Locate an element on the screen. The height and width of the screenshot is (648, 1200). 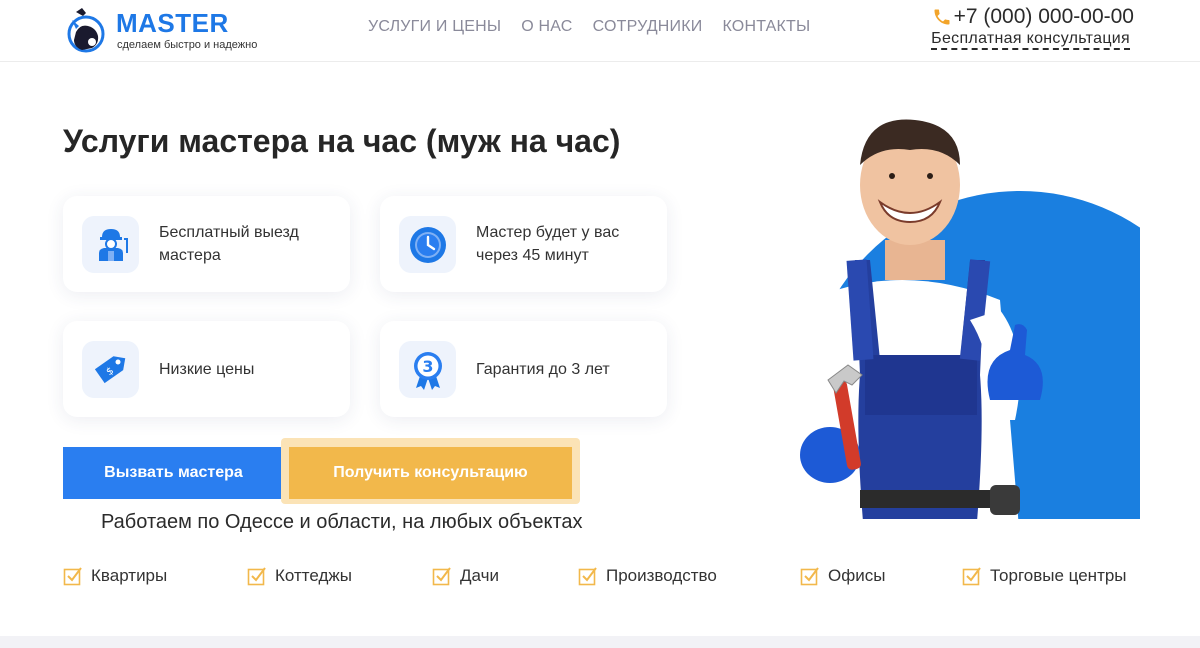
feature-card-guarantee: 3 Гарантия до 3 лет is located at coordinates (523, 369).